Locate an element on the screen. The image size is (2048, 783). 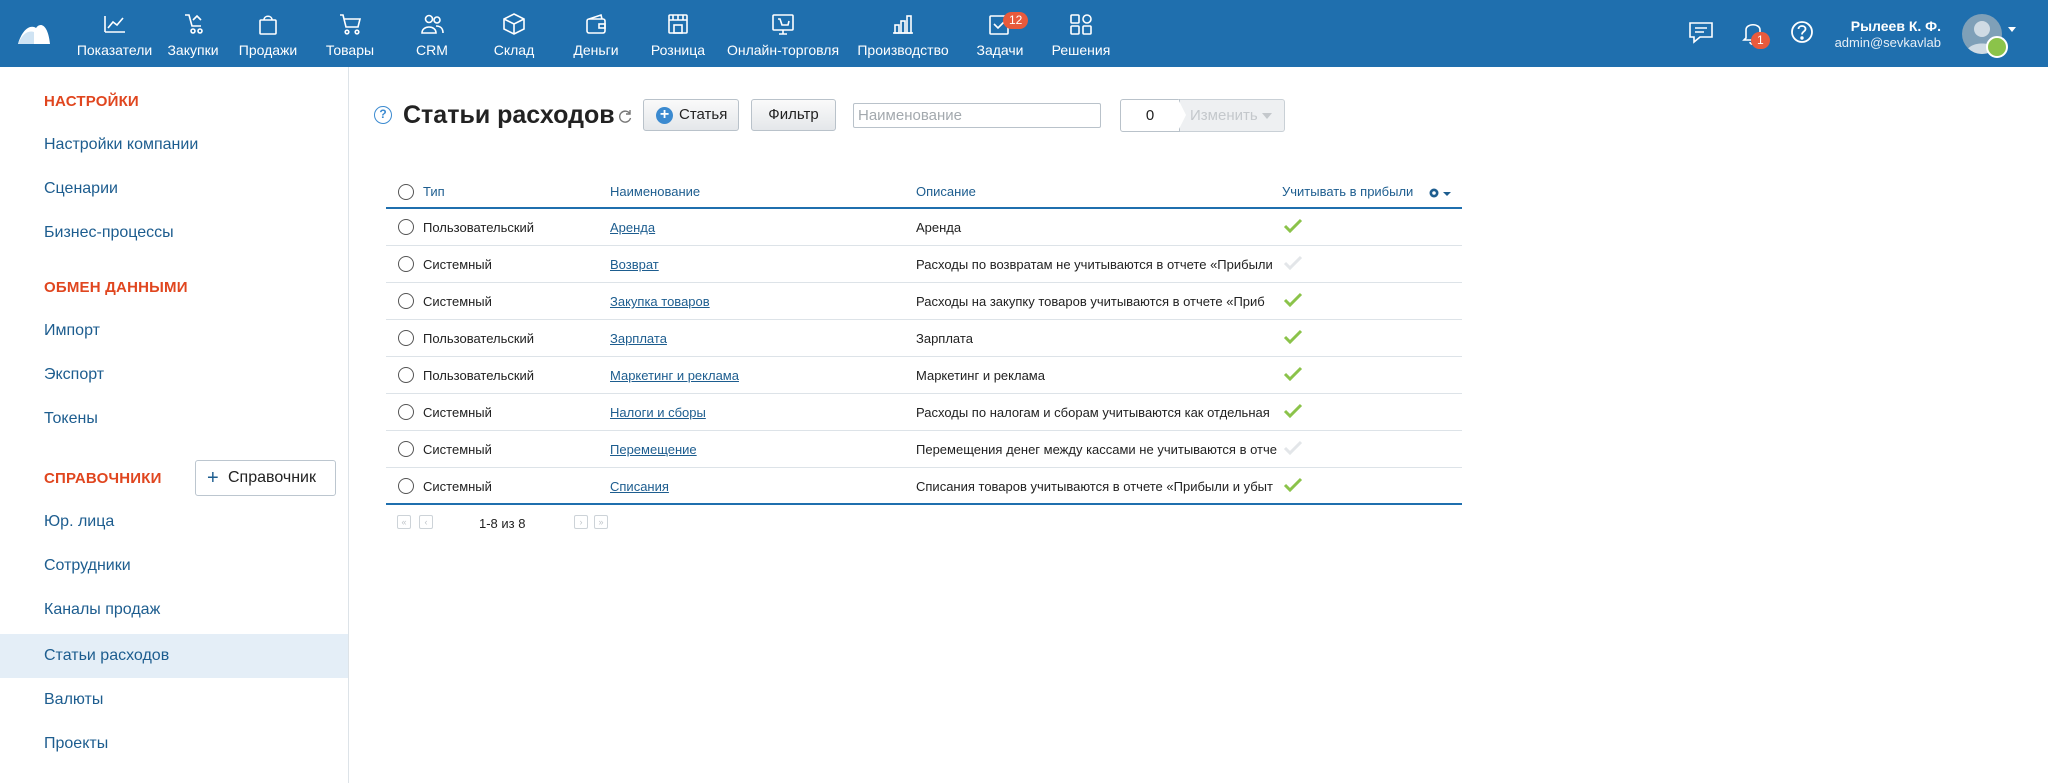
column-header-name: Наименование is located at coordinates (655, 191).